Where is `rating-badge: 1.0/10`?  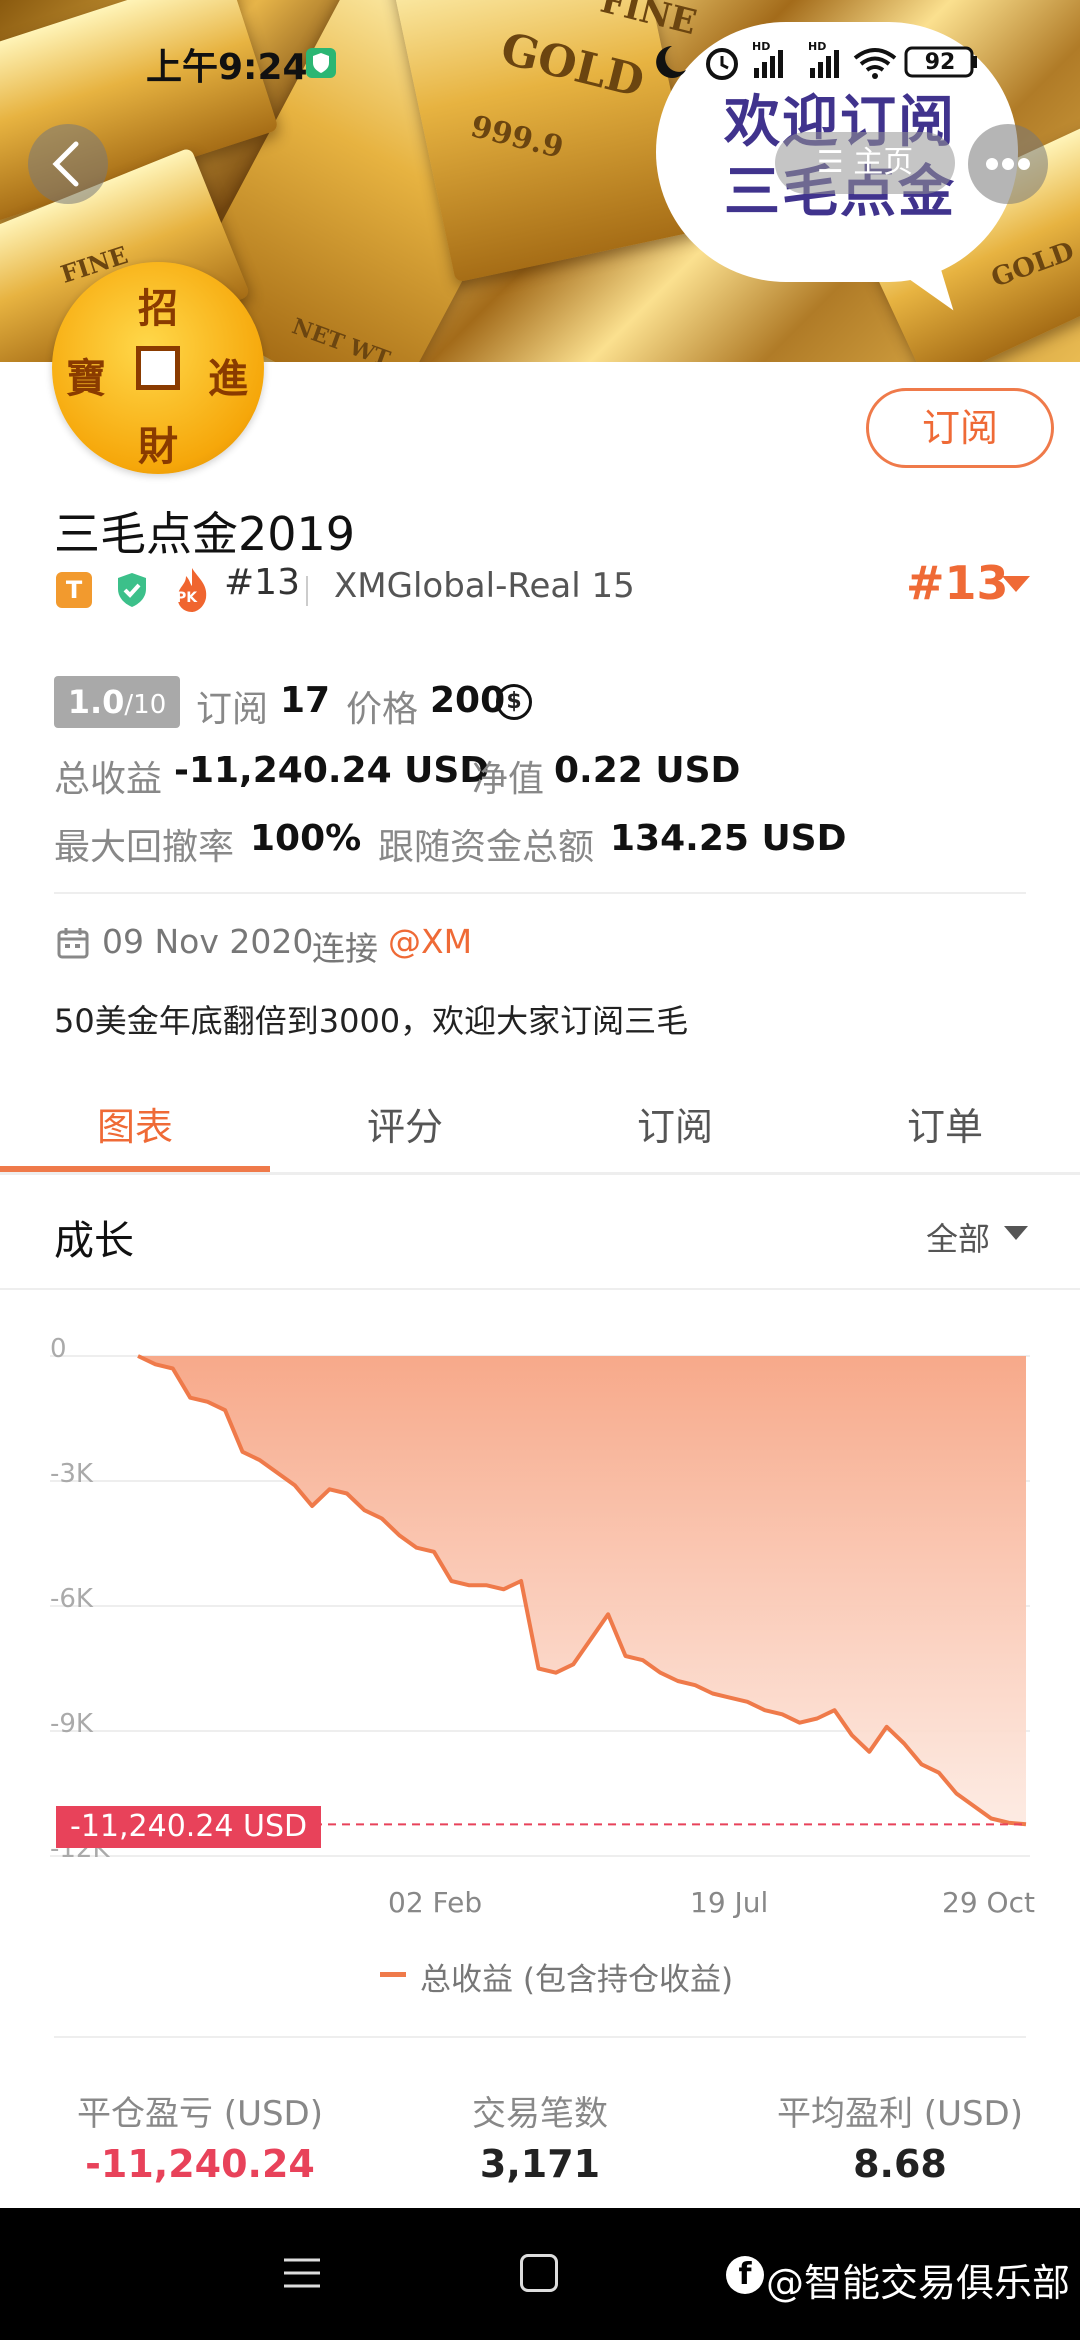
rating-badge: 1.0/10 is located at coordinates (117, 702).